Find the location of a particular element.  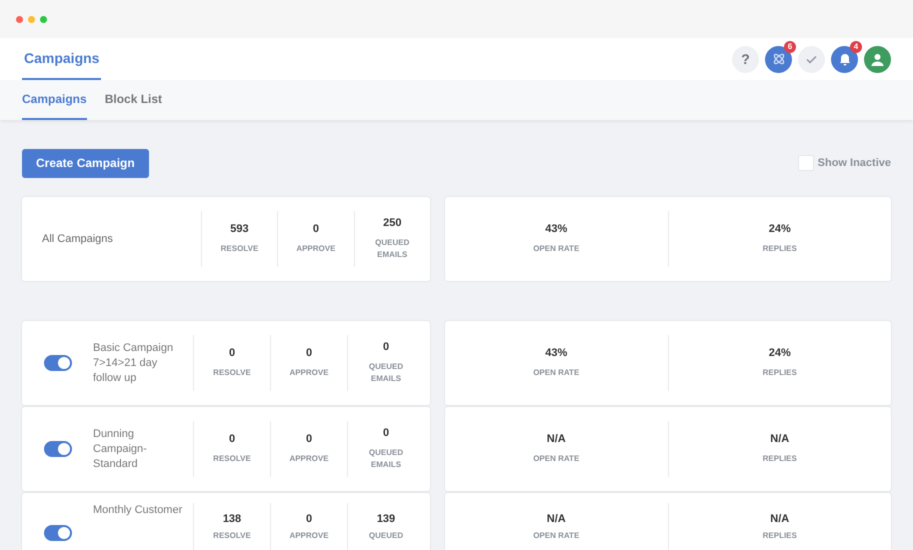

atom-icon is located at coordinates (779, 59).